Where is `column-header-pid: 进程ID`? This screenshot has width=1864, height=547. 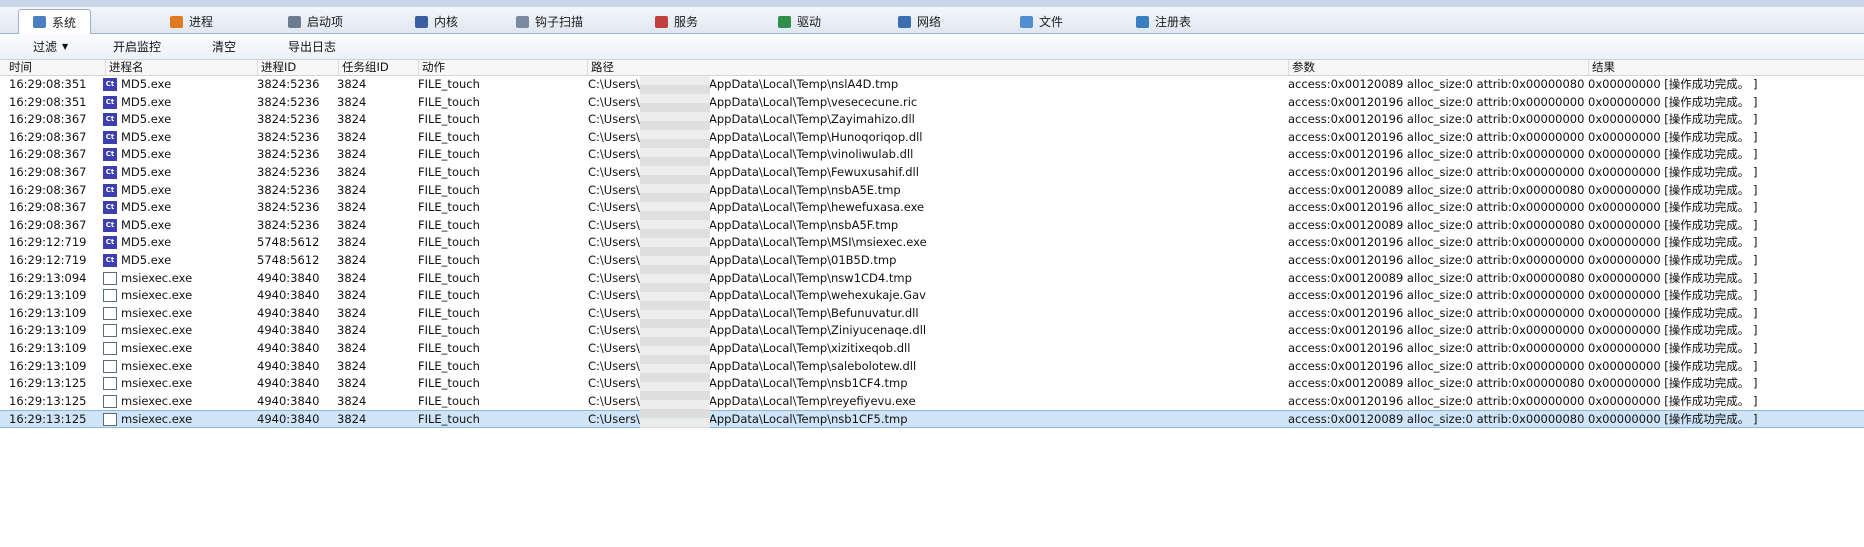
column-header-pid: 进程ID is located at coordinates (298, 67).